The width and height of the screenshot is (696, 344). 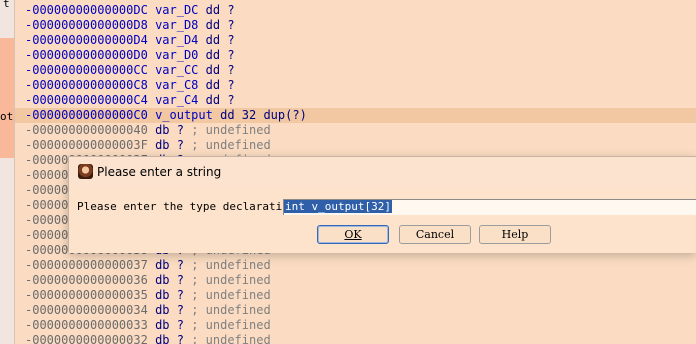 What do you see at coordinates (7, 172) in the screenshot?
I see `left-pane: t ot` at bounding box center [7, 172].